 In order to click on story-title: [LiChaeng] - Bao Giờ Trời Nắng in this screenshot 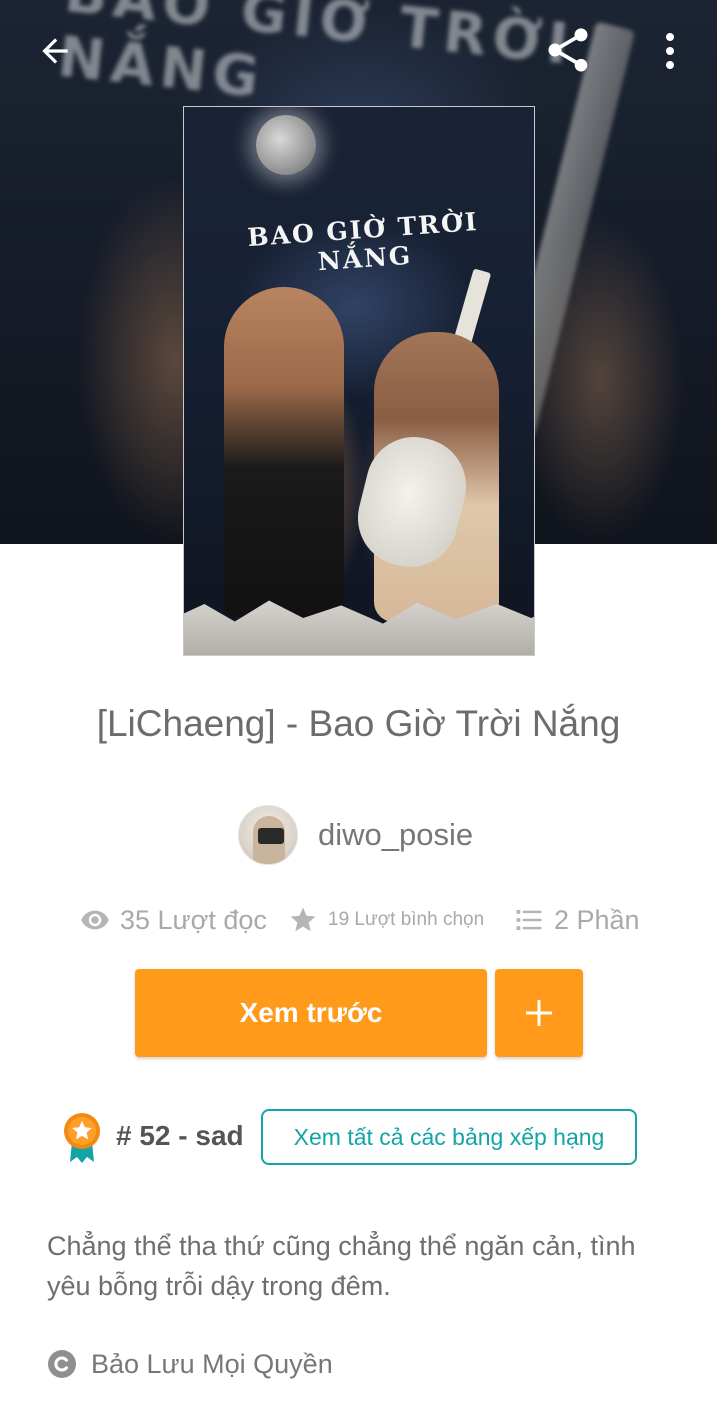, I will do `click(358, 723)`.